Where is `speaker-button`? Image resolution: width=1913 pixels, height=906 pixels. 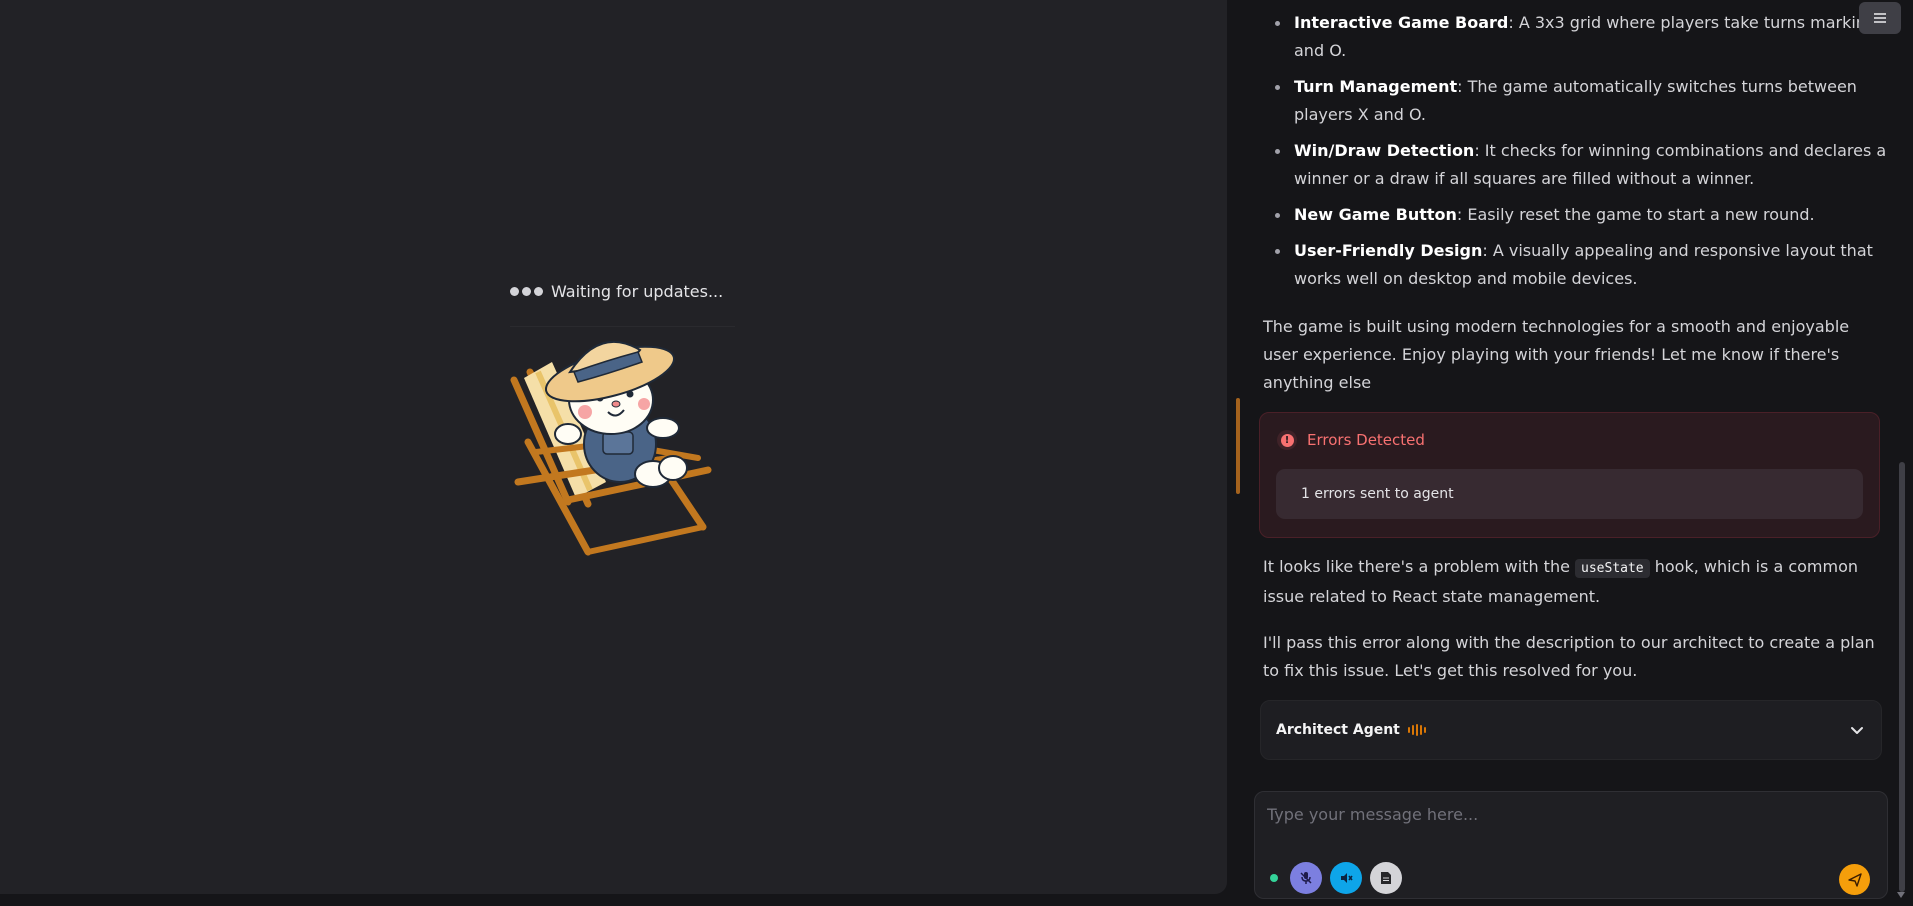 speaker-button is located at coordinates (1346, 878).